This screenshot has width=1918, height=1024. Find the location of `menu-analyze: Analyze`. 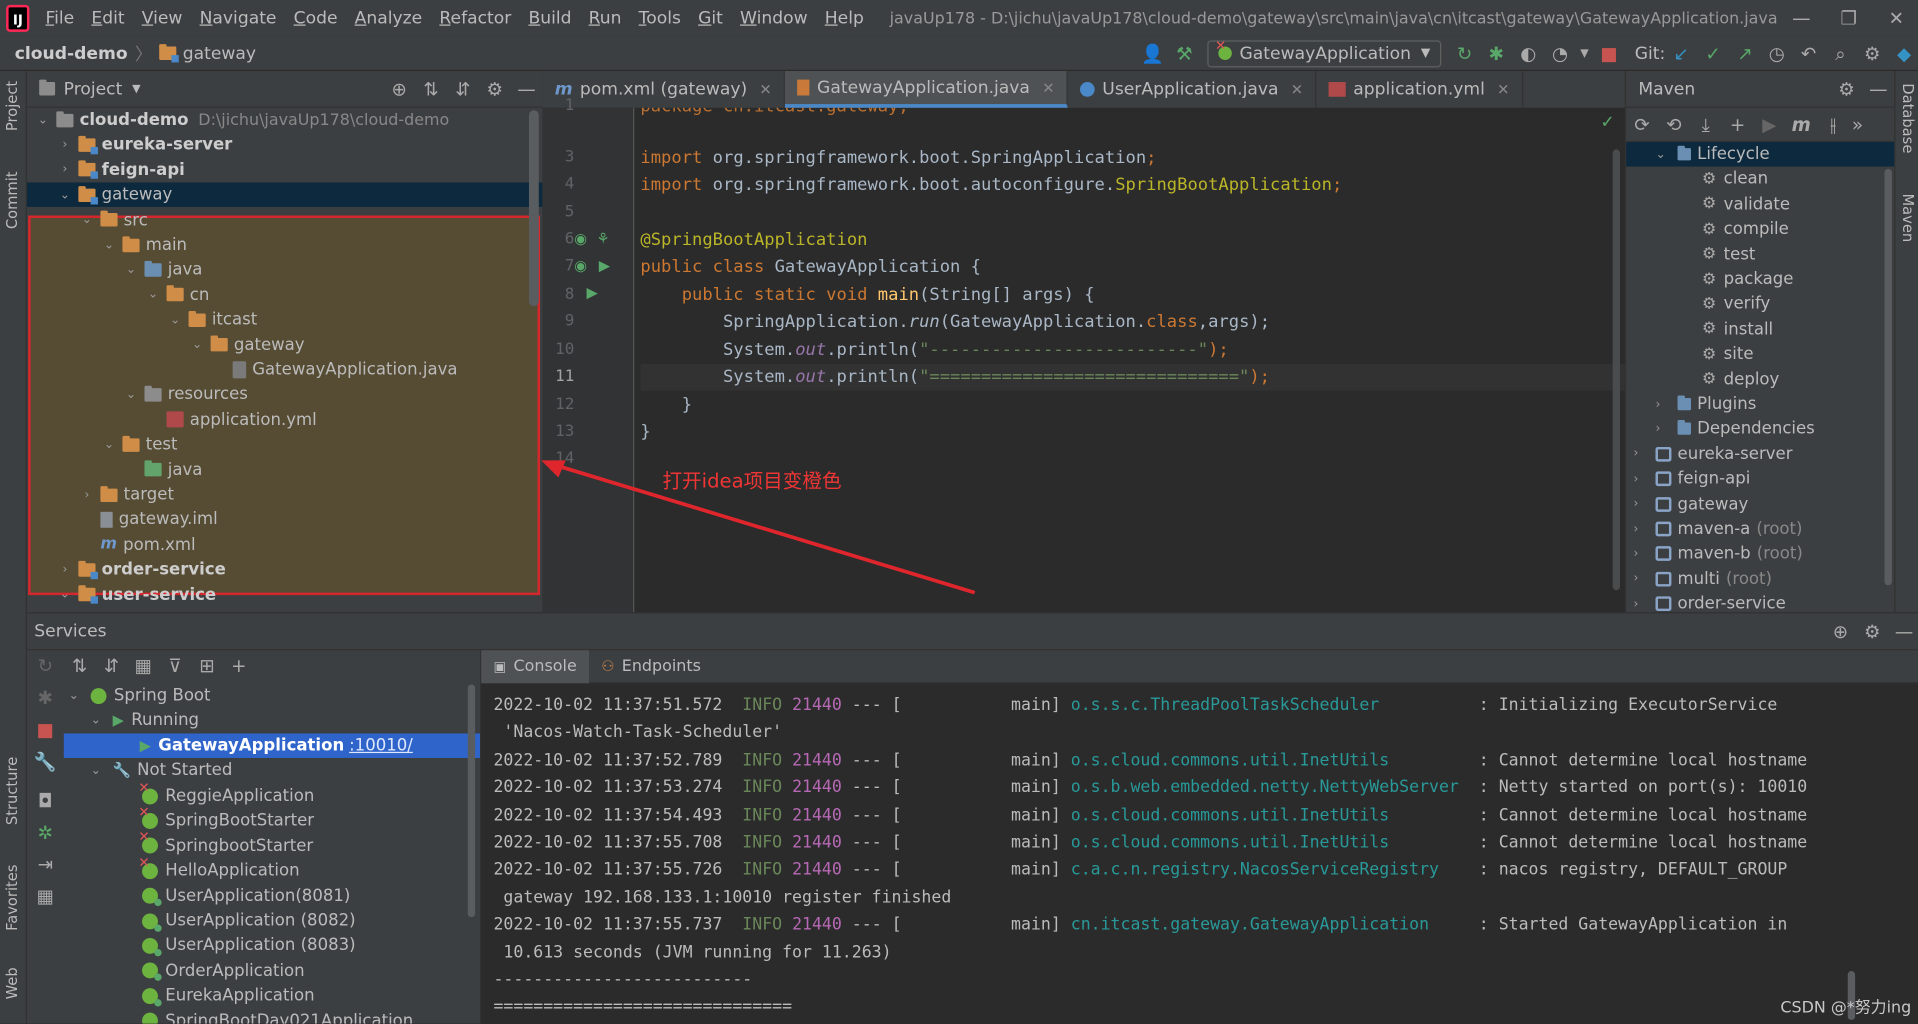

menu-analyze: Analyze is located at coordinates (388, 19).